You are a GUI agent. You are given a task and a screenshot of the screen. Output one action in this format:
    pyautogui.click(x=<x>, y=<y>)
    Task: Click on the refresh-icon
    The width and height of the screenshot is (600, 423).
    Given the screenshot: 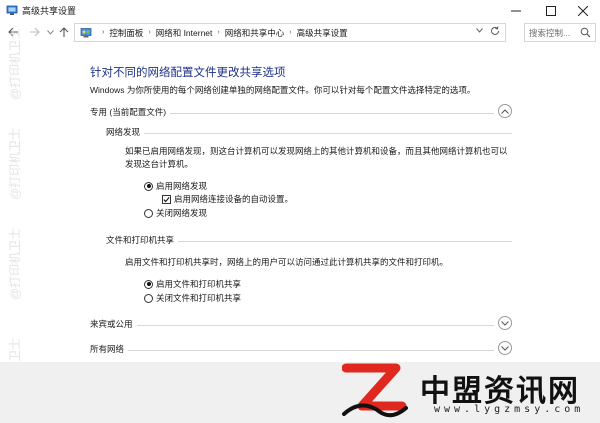 What is the action you would take?
    pyautogui.click(x=495, y=30)
    